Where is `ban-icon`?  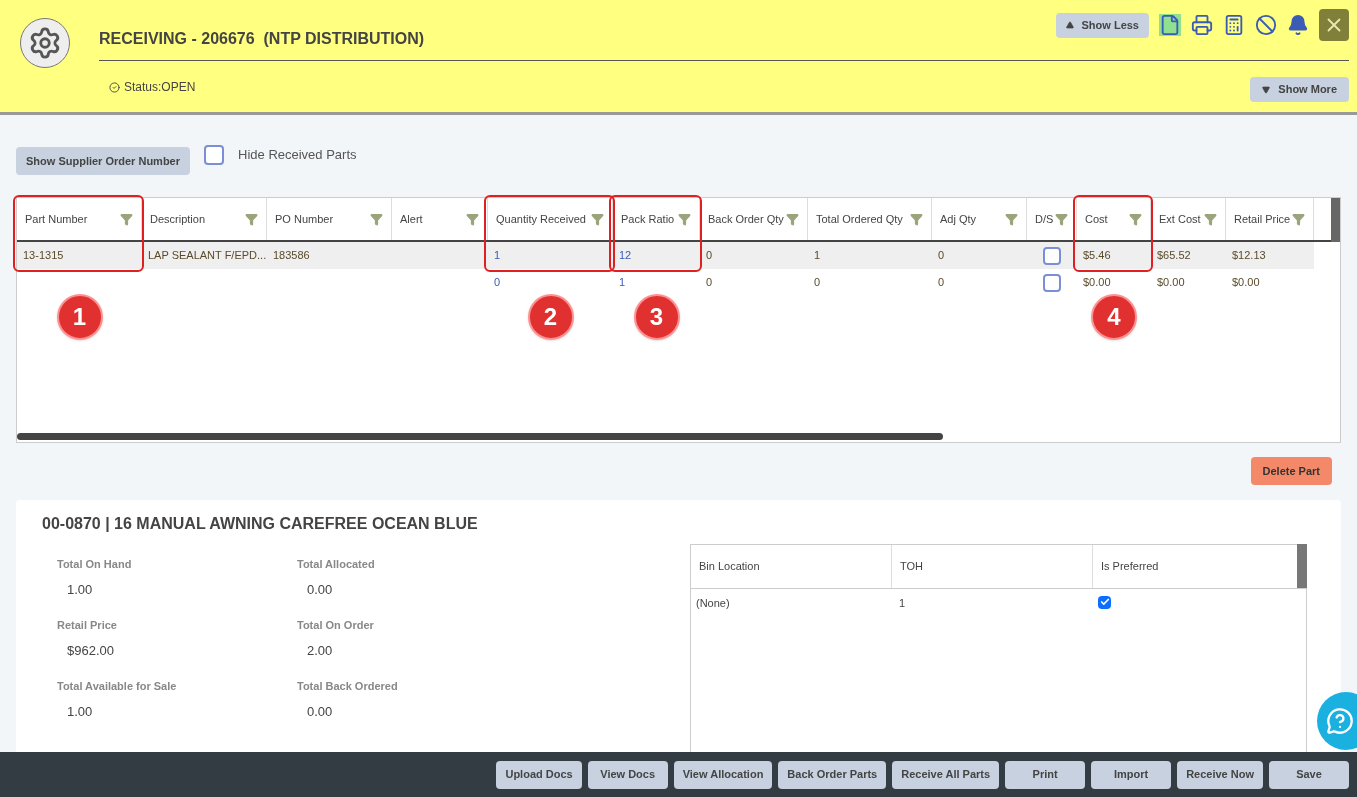
ban-icon is located at coordinates (1266, 25).